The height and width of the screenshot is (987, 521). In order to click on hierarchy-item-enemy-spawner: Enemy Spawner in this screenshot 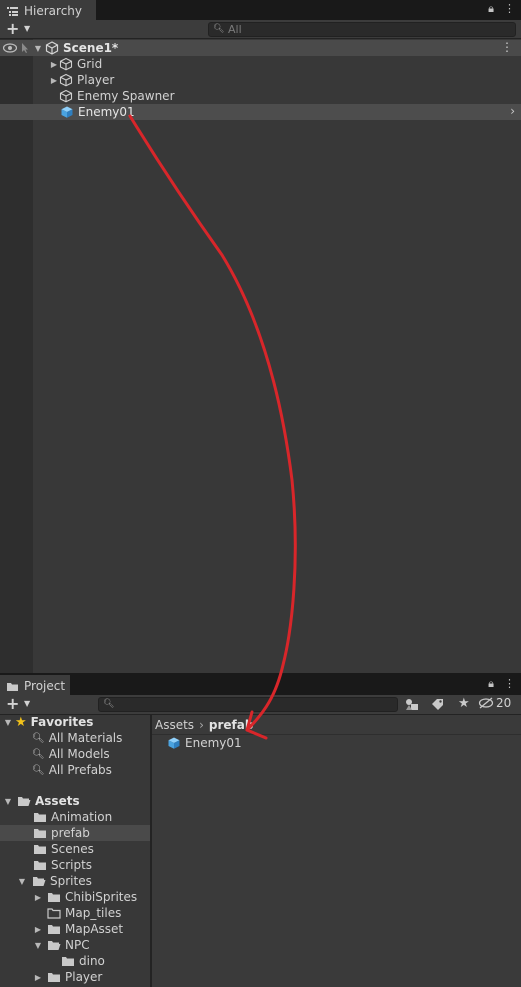, I will do `click(117, 96)`.